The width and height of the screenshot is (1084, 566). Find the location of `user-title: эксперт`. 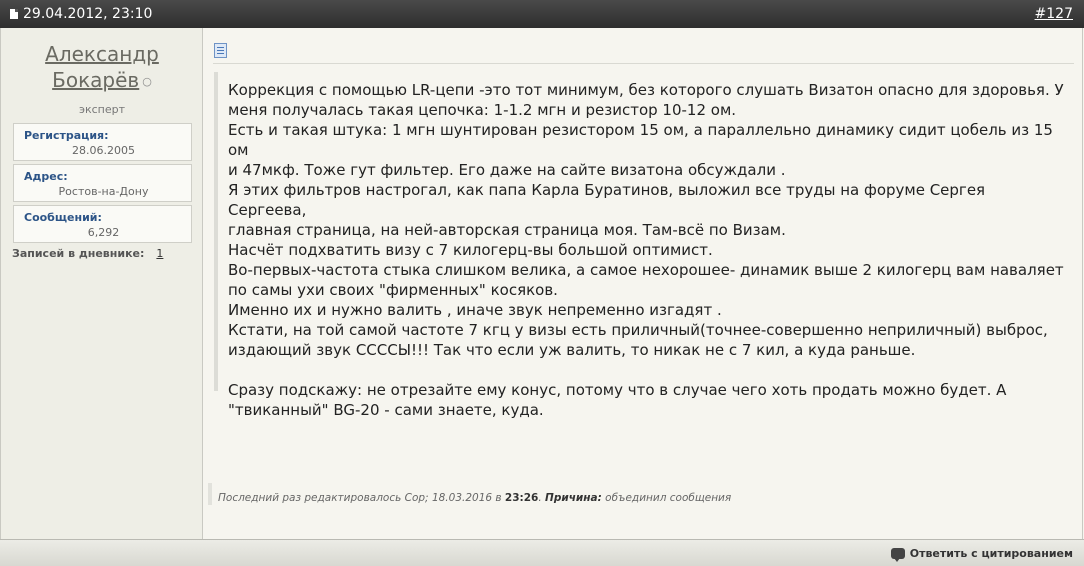

user-title: эксперт is located at coordinates (102, 109).